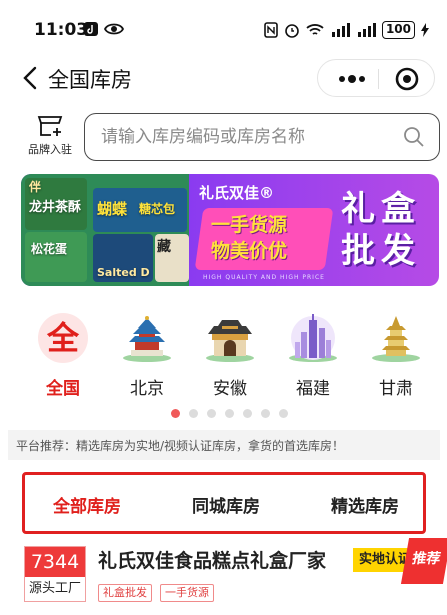 This screenshot has height=615, width=447. I want to click on banner-headline: 礼盒 批发, so click(381, 230).